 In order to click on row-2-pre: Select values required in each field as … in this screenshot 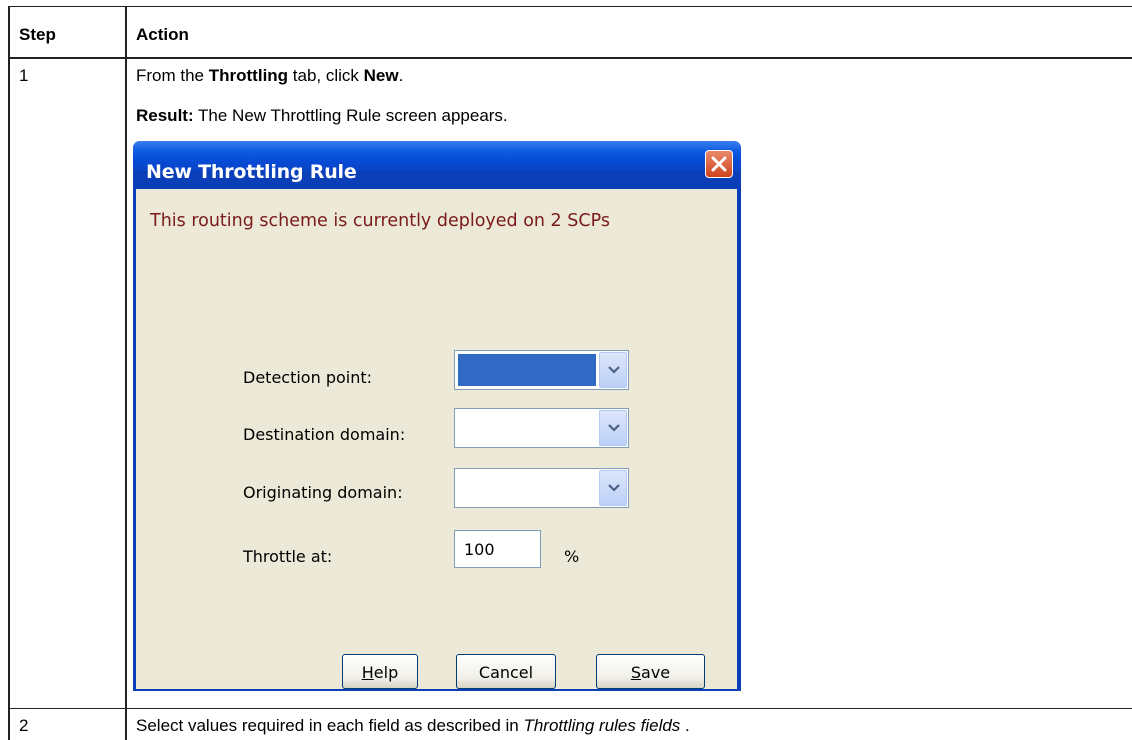, I will do `click(330, 725)`.